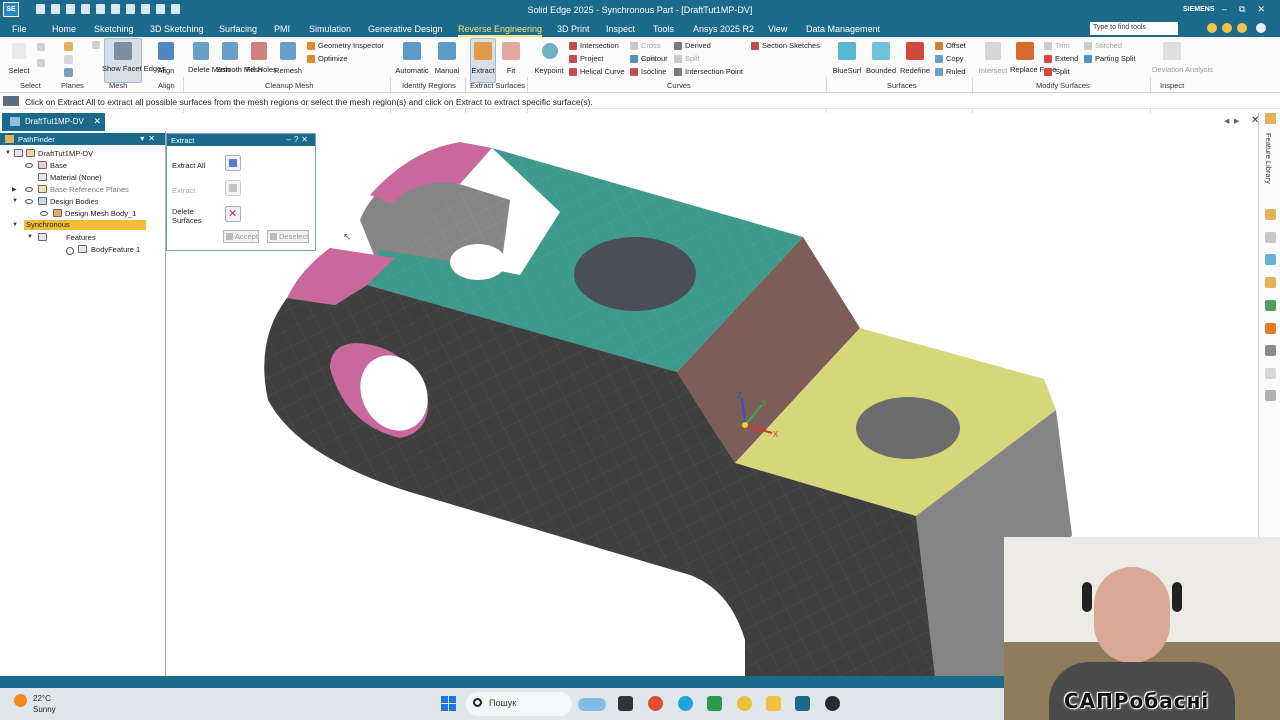 Image resolution: width=1280 pixels, height=720 pixels. What do you see at coordinates (76, 177) in the screenshot?
I see `tree-material: Material (None)` at bounding box center [76, 177].